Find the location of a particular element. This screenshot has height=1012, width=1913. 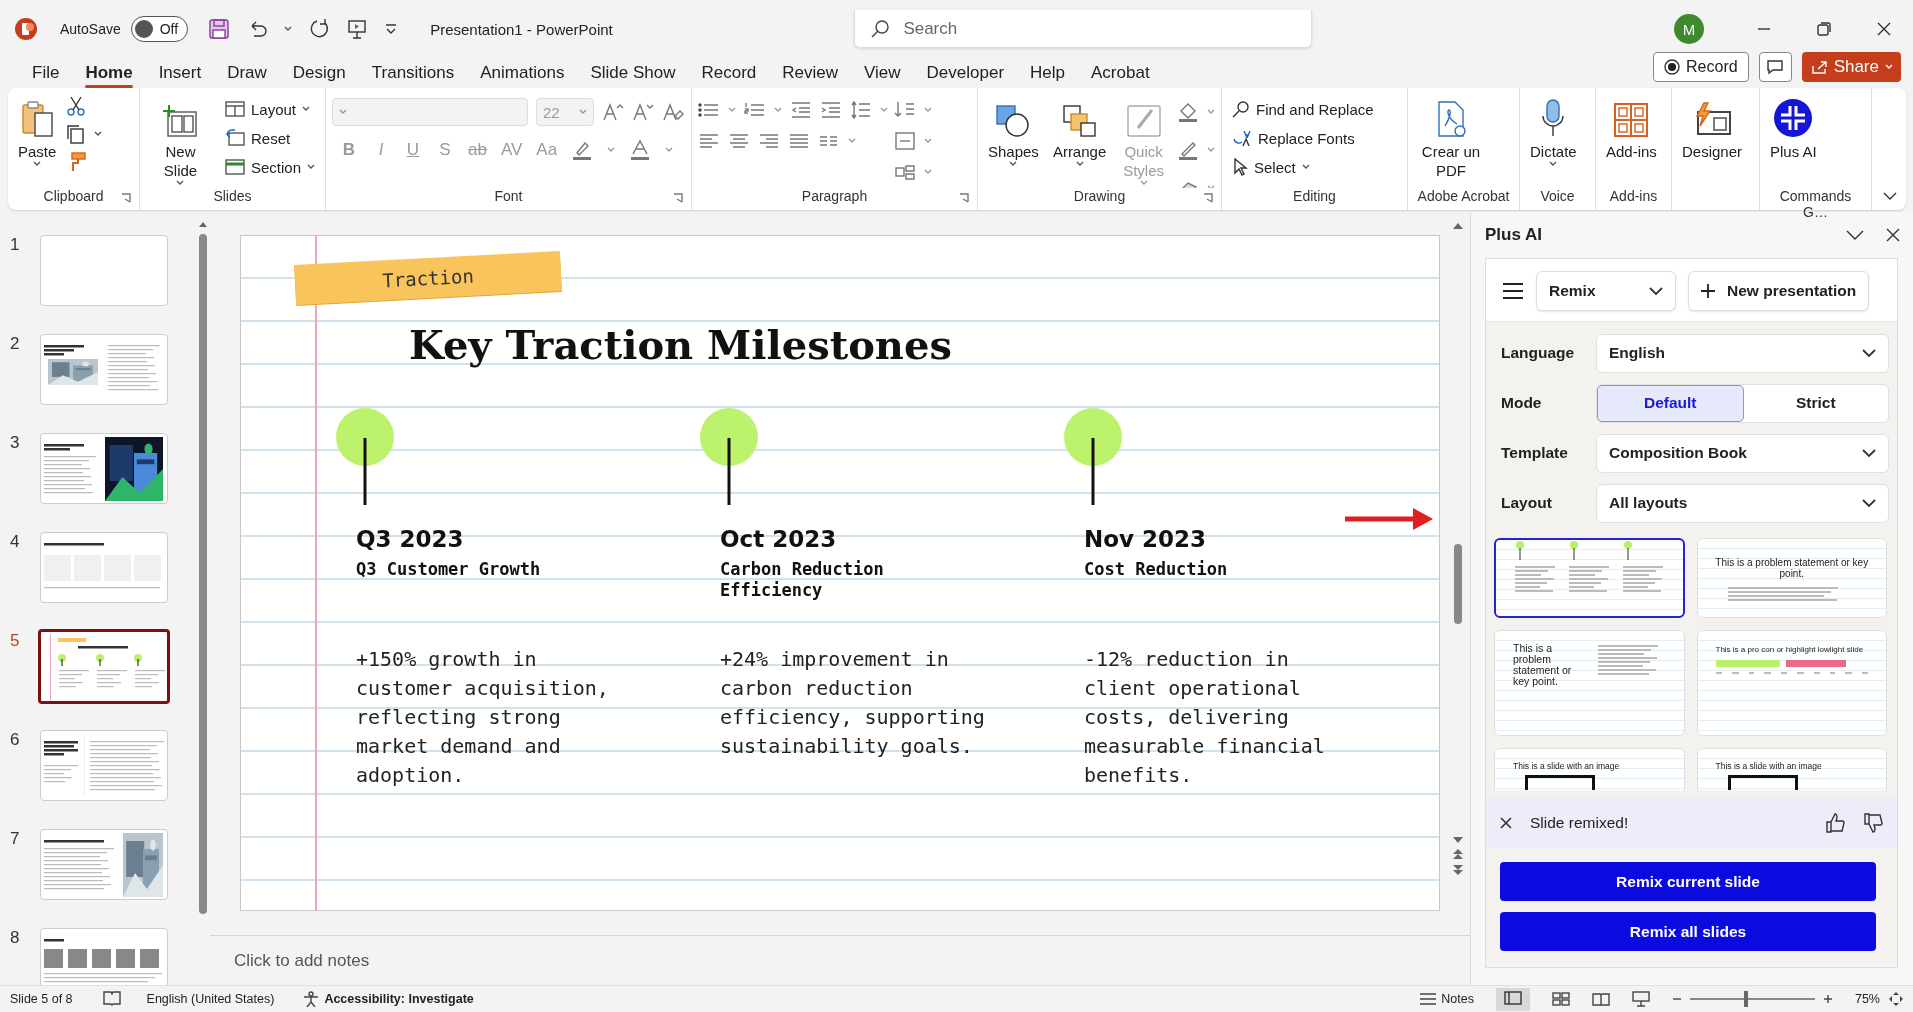

toast-message: Slide remixed! is located at coordinates (1579, 823).